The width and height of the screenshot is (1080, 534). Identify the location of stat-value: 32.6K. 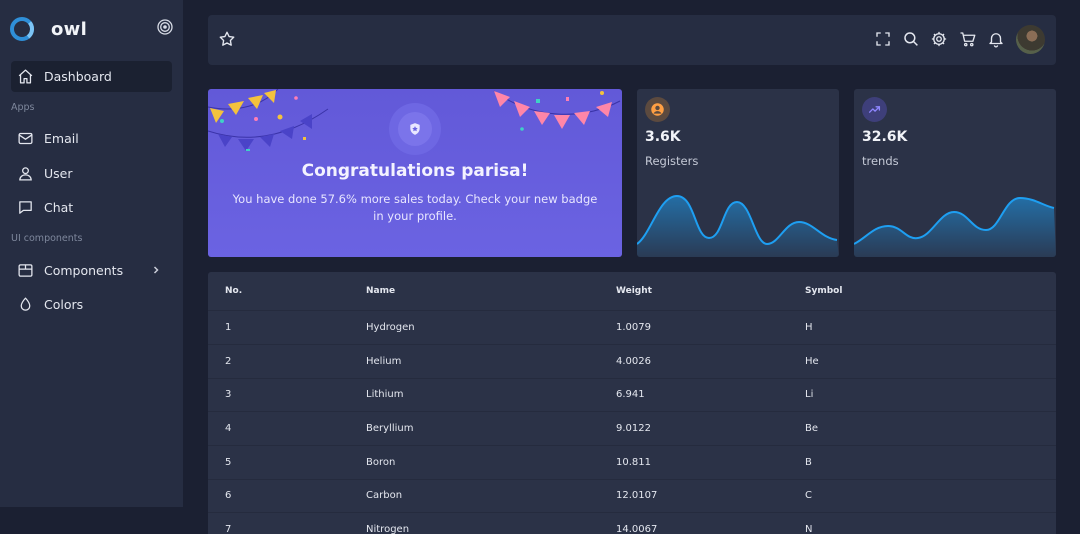
(885, 137).